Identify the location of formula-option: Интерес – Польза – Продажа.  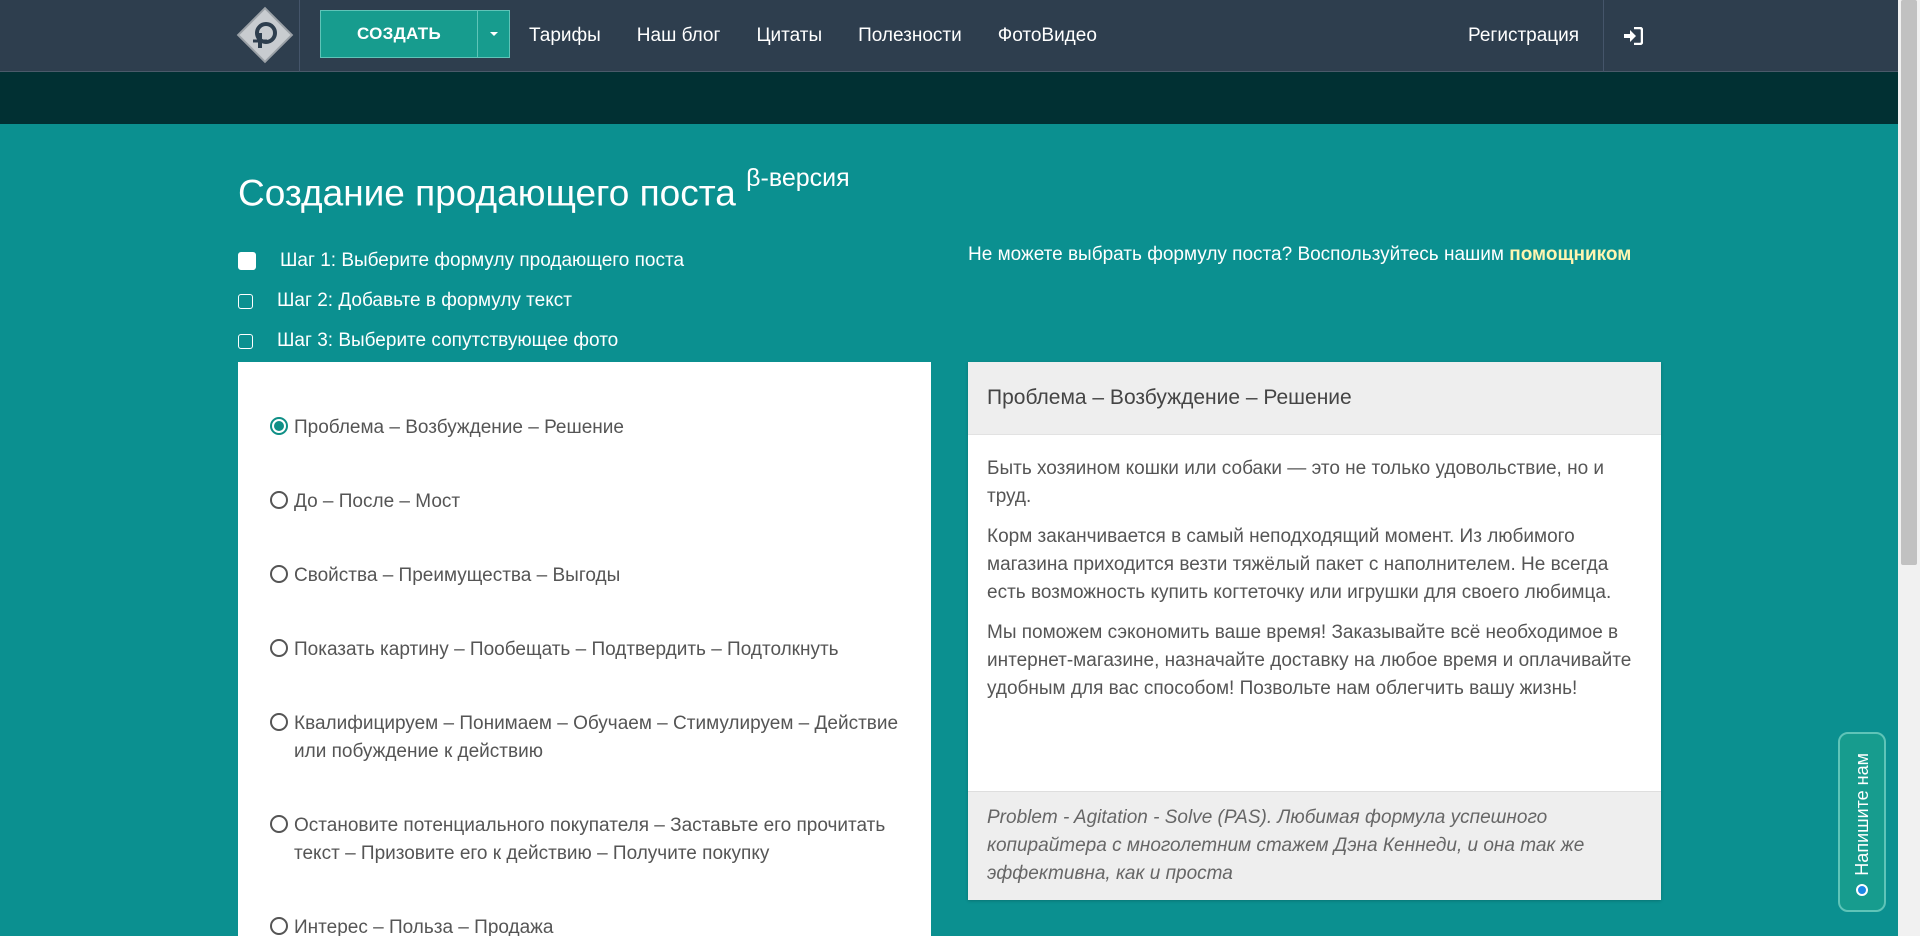
(590, 925).